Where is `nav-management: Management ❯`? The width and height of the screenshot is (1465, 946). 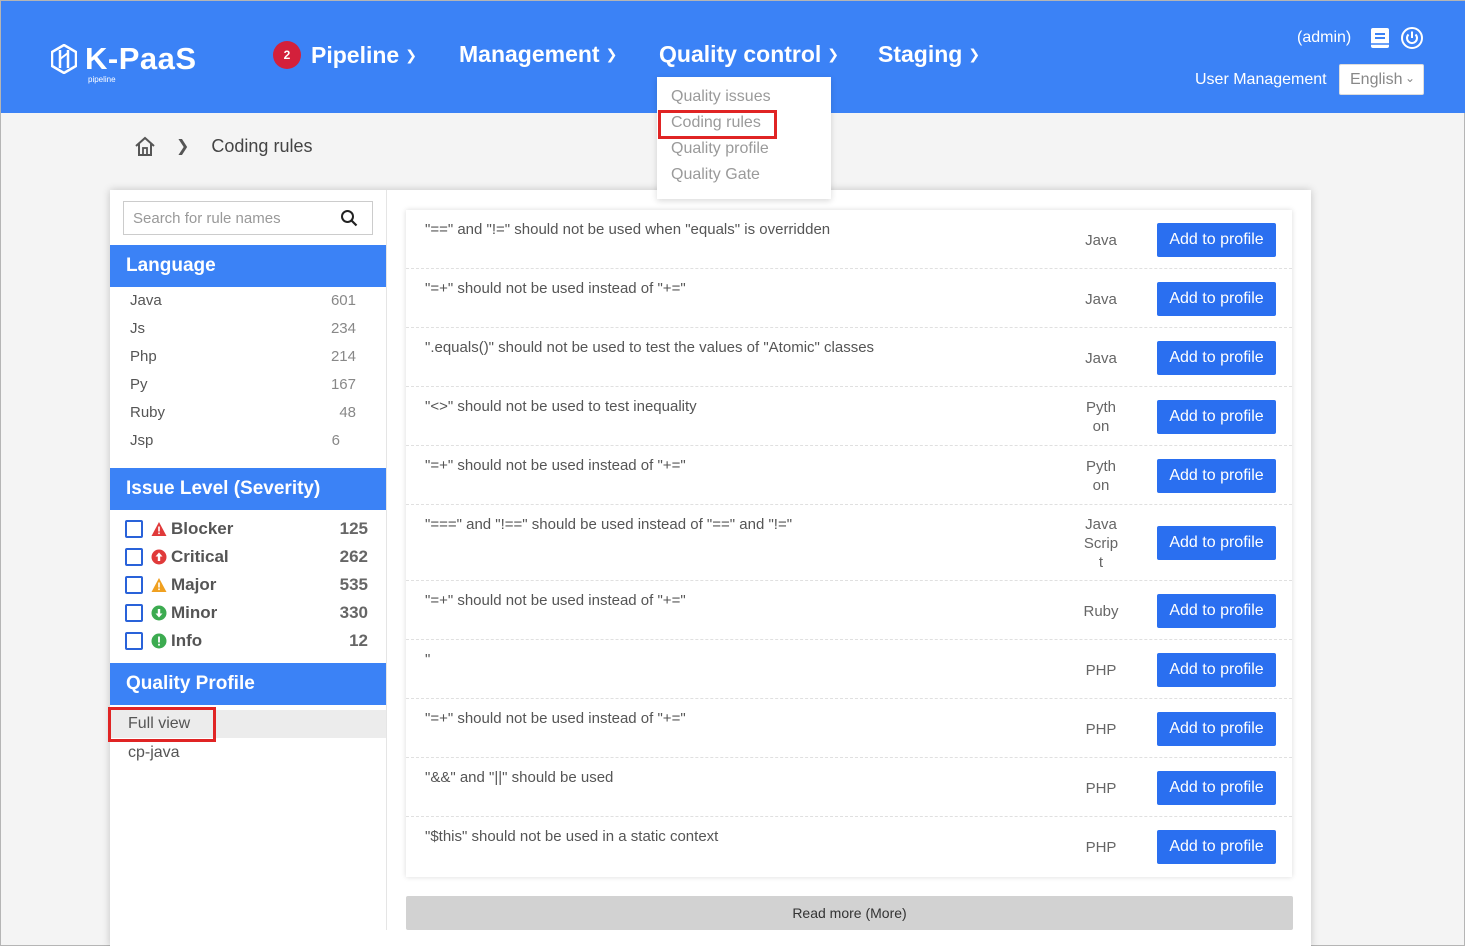
nav-management: Management ❯ is located at coordinates (538, 54).